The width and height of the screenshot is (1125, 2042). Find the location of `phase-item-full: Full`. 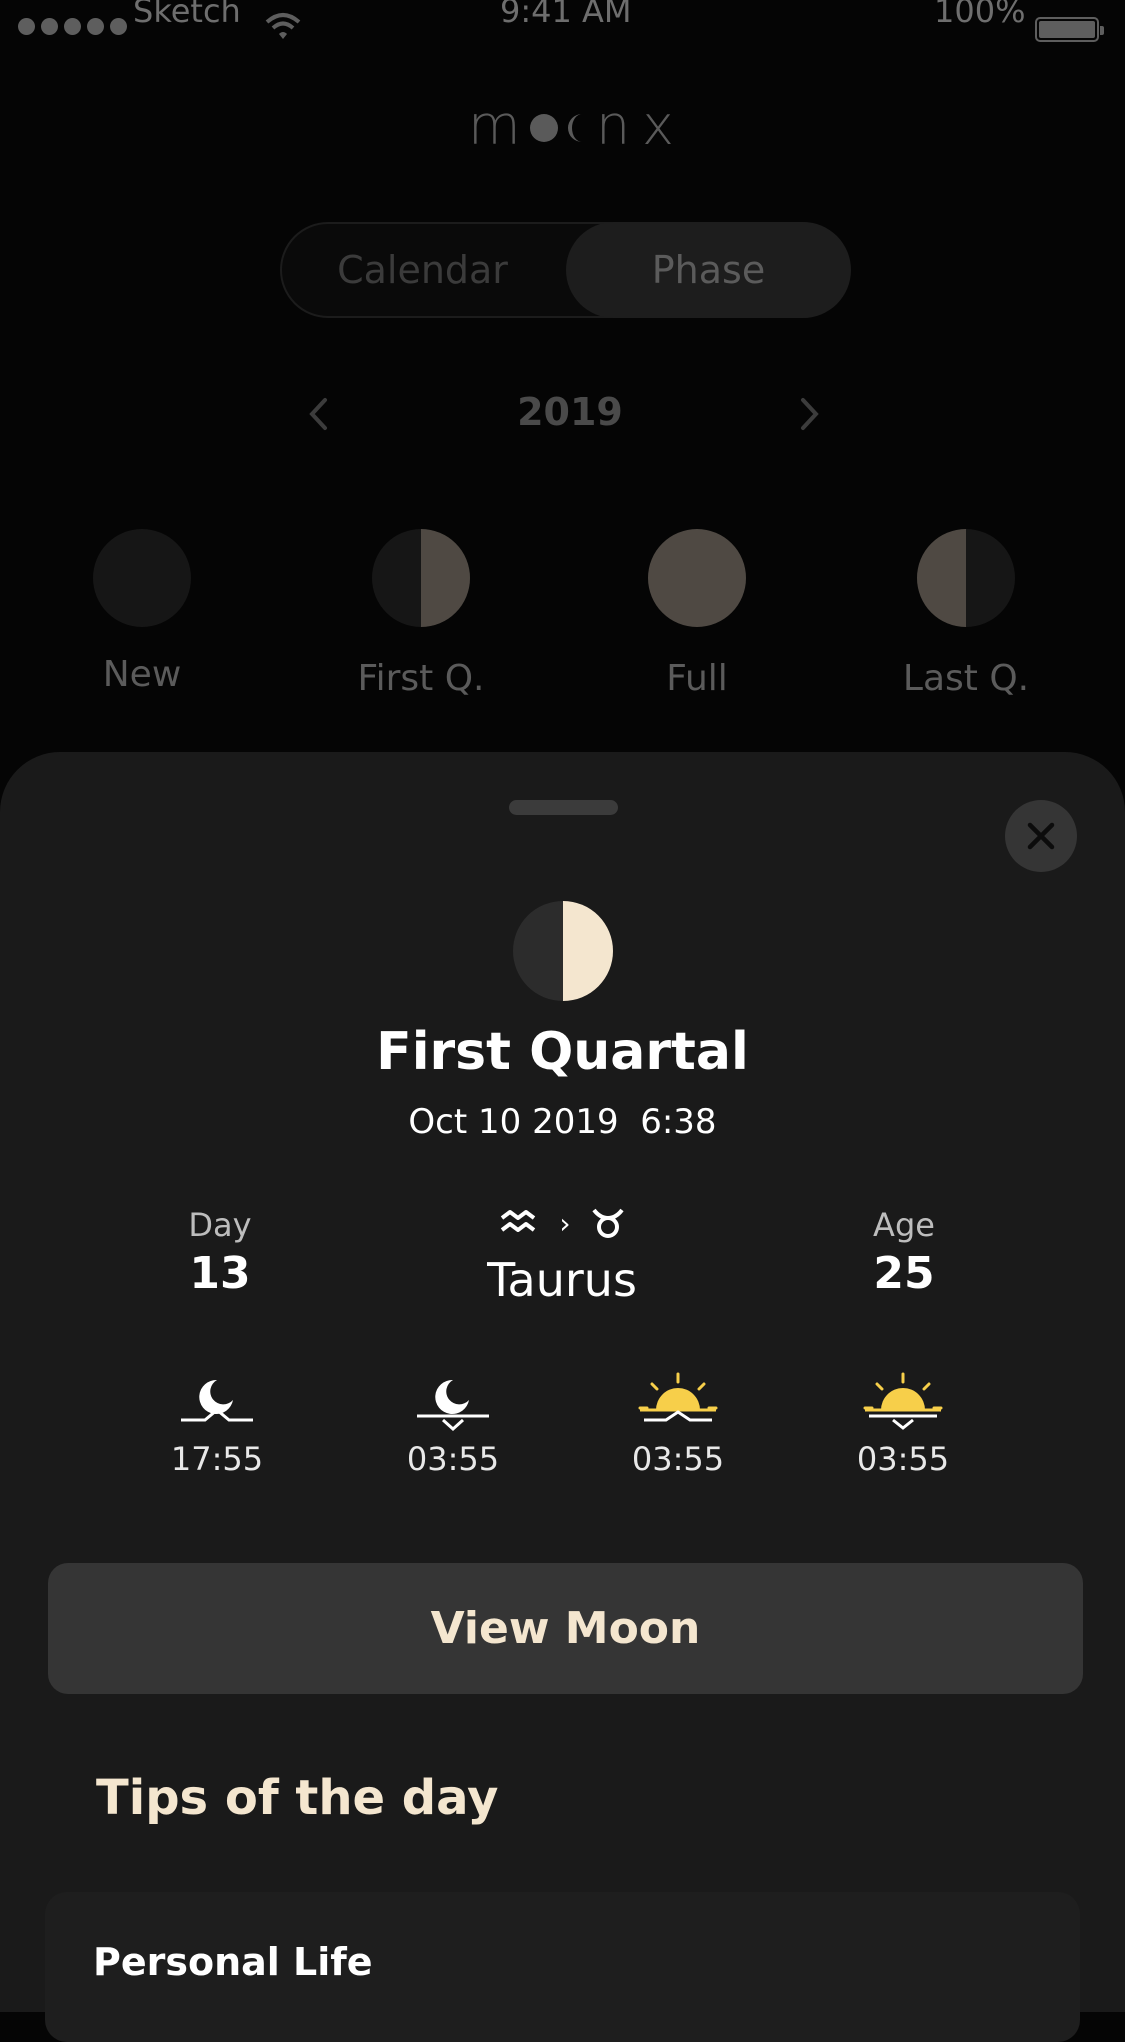

phase-item-full: Full is located at coordinates (697, 613).